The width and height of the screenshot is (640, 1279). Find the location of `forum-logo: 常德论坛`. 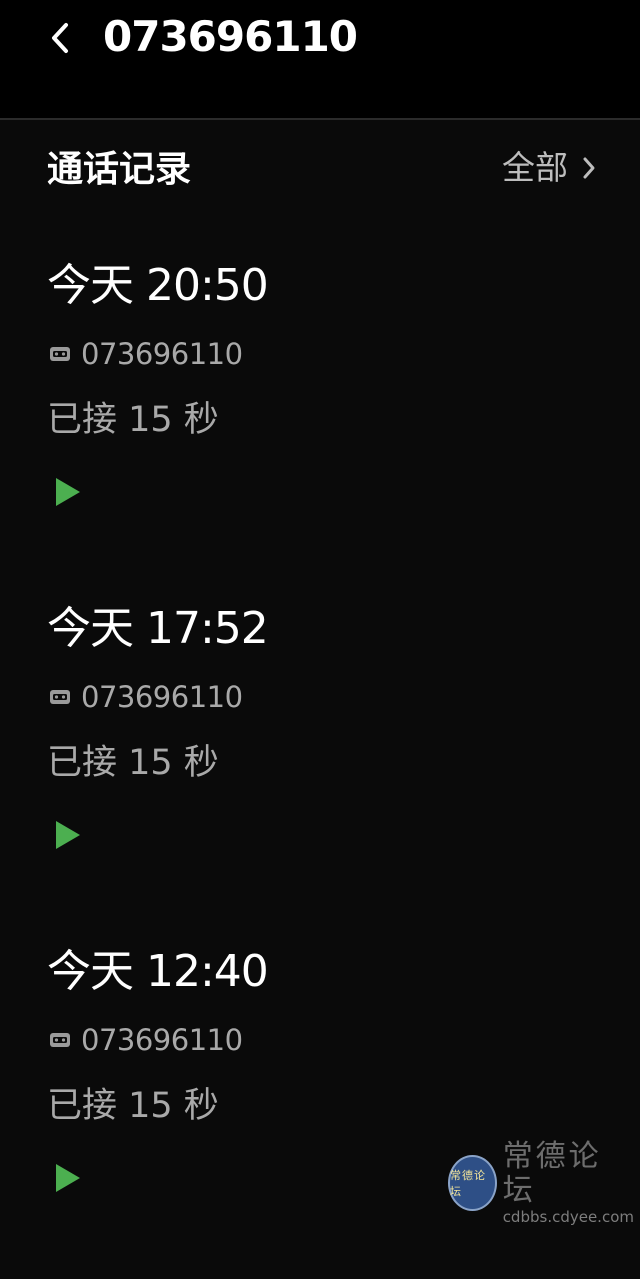

forum-logo: 常德论坛 is located at coordinates (472, 1183).